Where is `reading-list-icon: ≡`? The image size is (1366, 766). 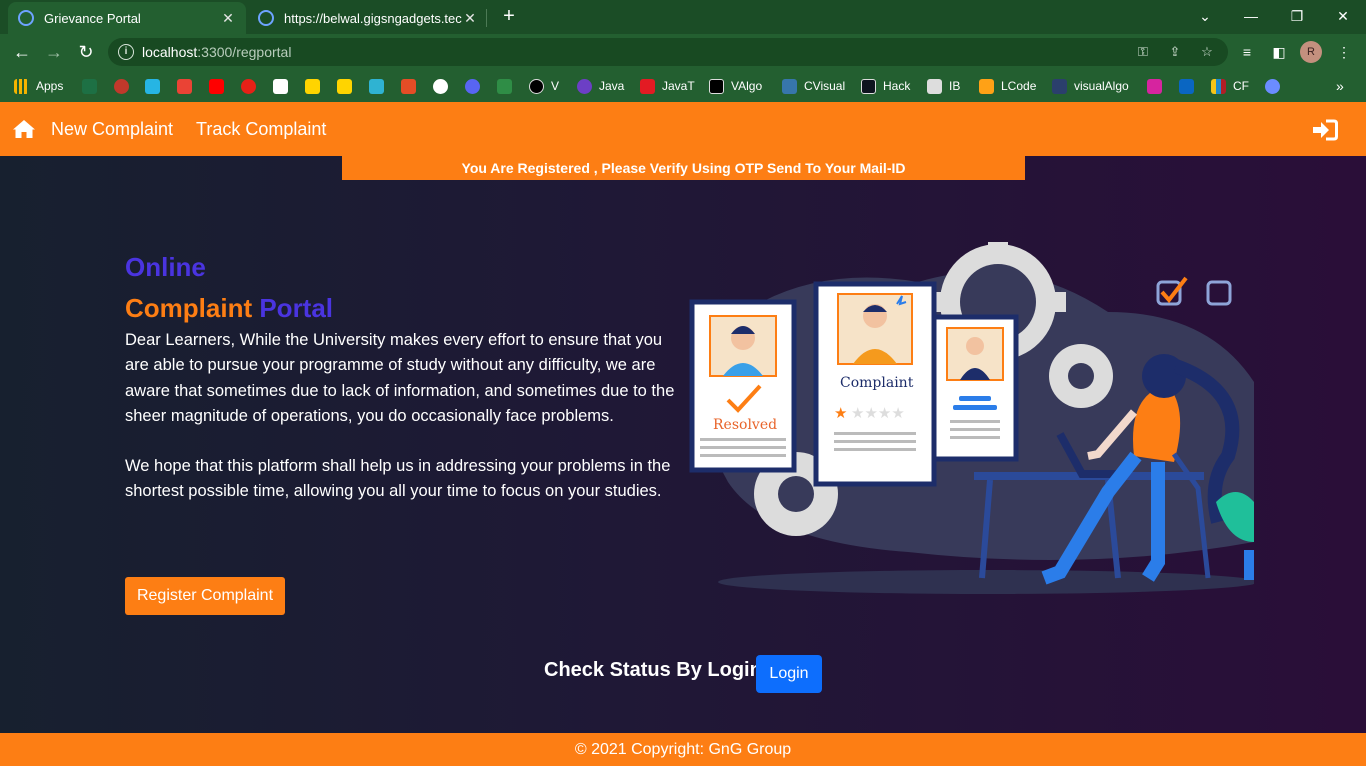 reading-list-icon: ≡ is located at coordinates (1247, 52).